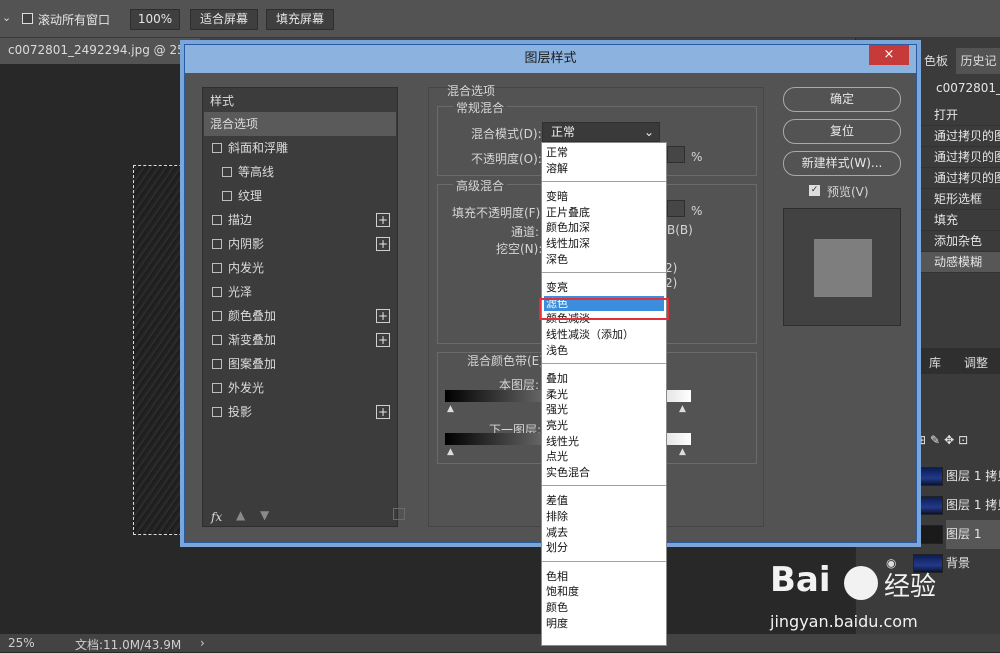 This screenshot has width=1000, height=653. I want to click on blend-mode-option: 叠加, so click(604, 379).